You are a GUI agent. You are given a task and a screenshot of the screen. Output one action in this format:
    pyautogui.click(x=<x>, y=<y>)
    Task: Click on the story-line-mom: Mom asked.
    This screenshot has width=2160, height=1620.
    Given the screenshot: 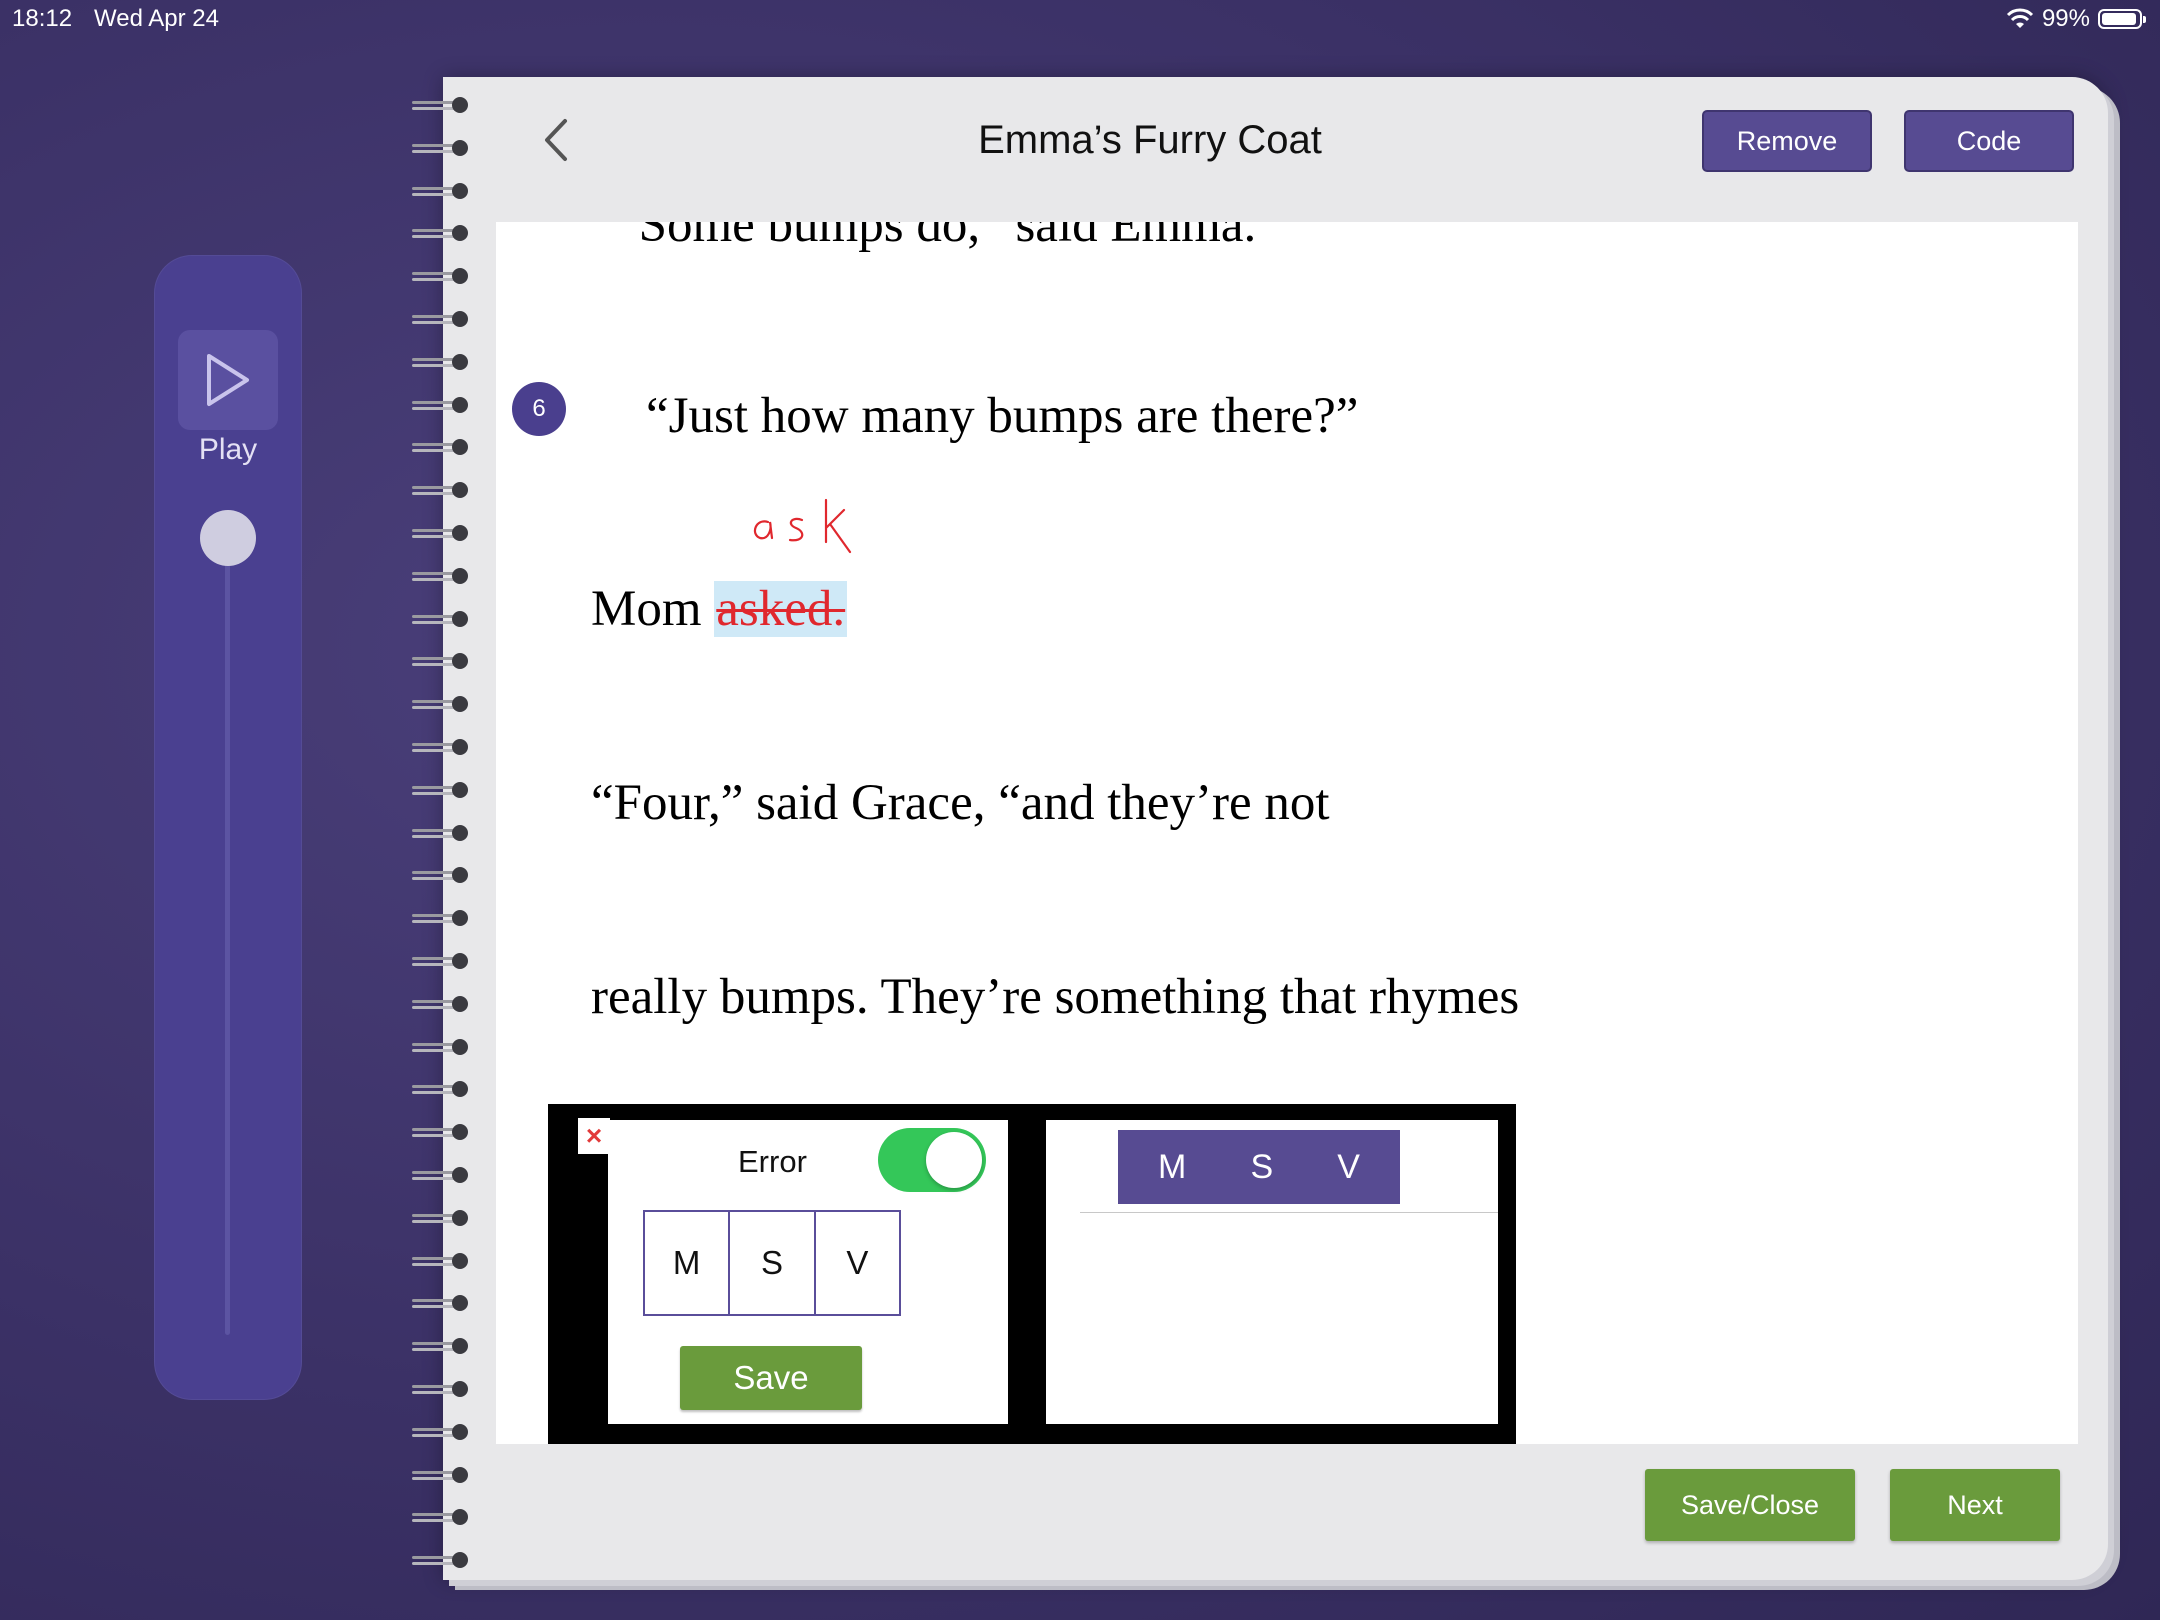 What is the action you would take?
    pyautogui.click(x=719, y=609)
    